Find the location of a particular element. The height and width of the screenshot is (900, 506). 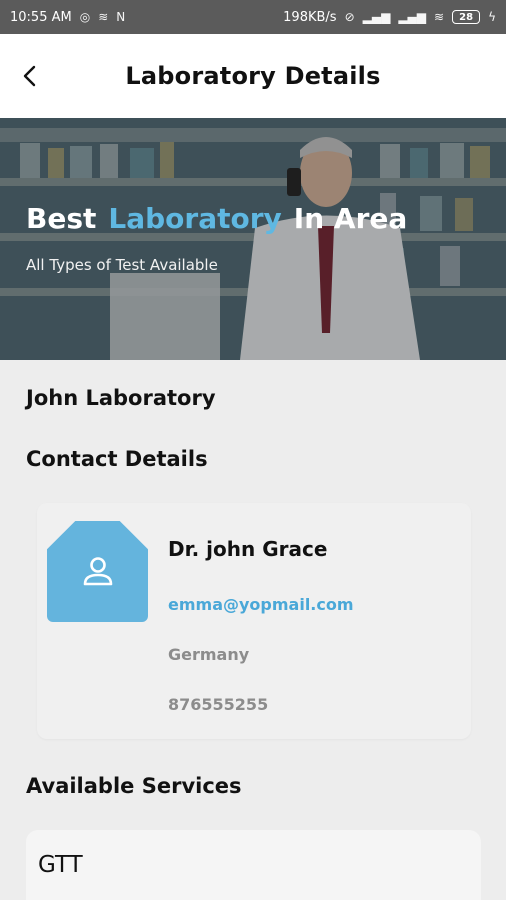

battery-icon: 28 is located at coordinates (466, 17).